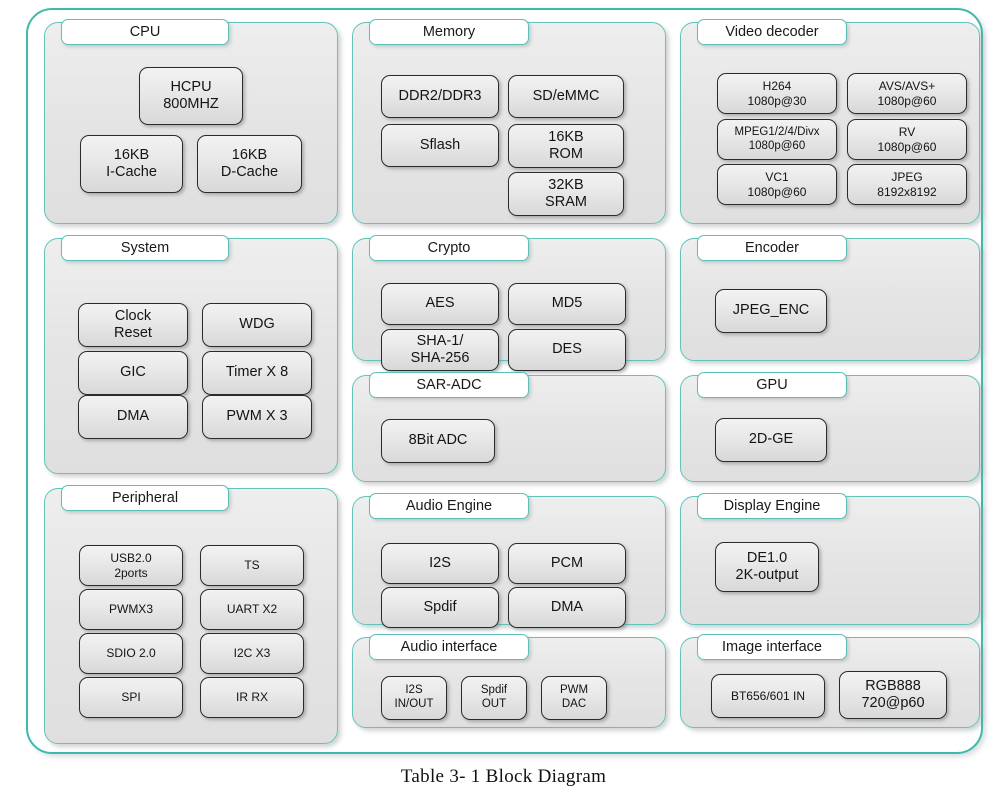 Image resolution: width=1007 pixels, height=805 pixels. Describe the element at coordinates (191, 96) in the screenshot. I see `block-hcpu: HCPU 800MHZ` at that location.